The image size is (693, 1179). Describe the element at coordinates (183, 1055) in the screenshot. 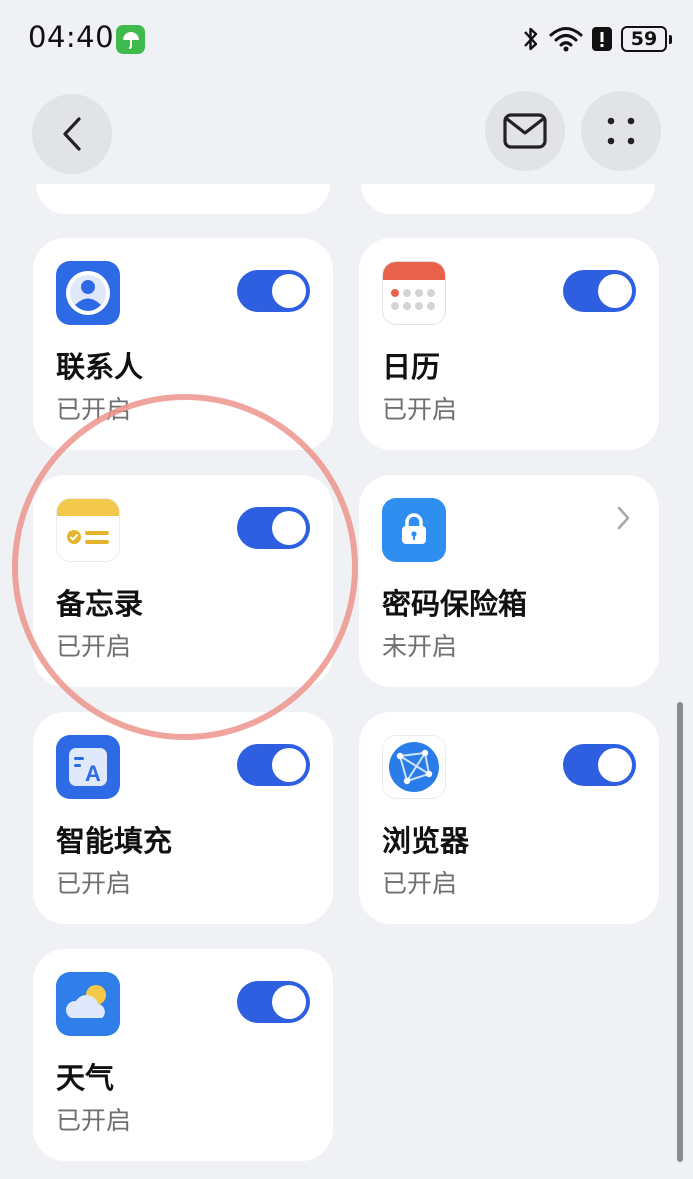

I see `card-weather: 天气 已开启` at that location.